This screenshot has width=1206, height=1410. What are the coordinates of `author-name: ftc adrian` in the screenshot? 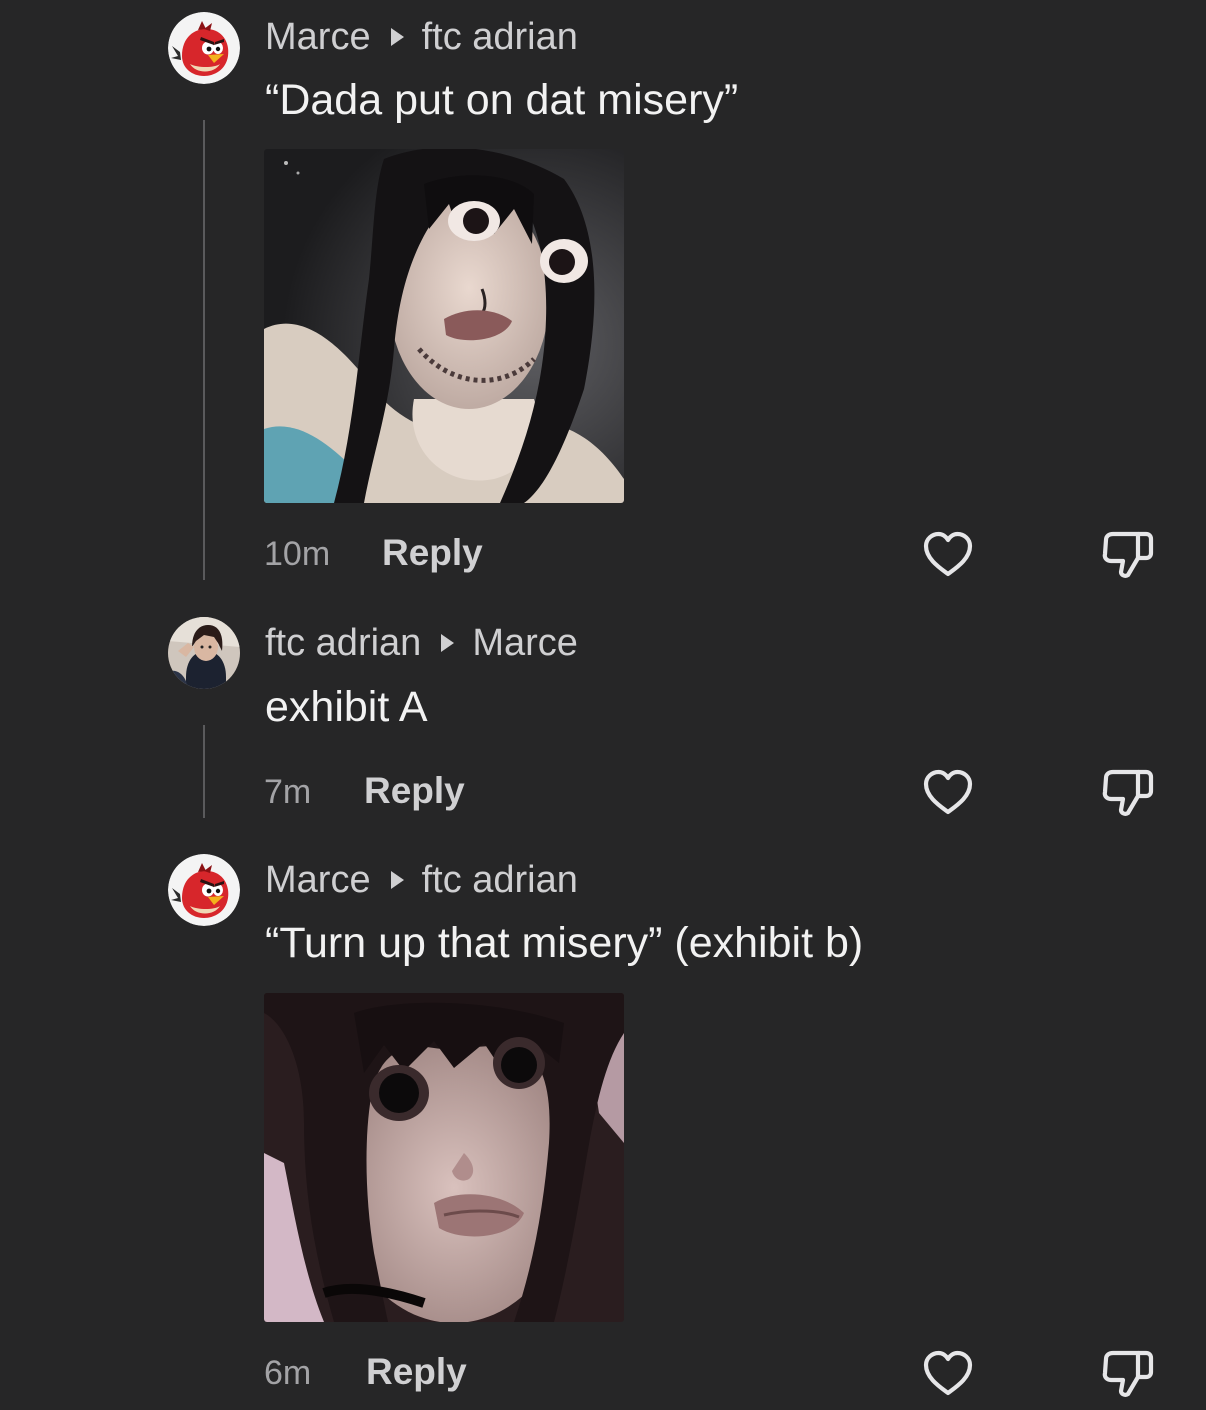 It's located at (343, 643).